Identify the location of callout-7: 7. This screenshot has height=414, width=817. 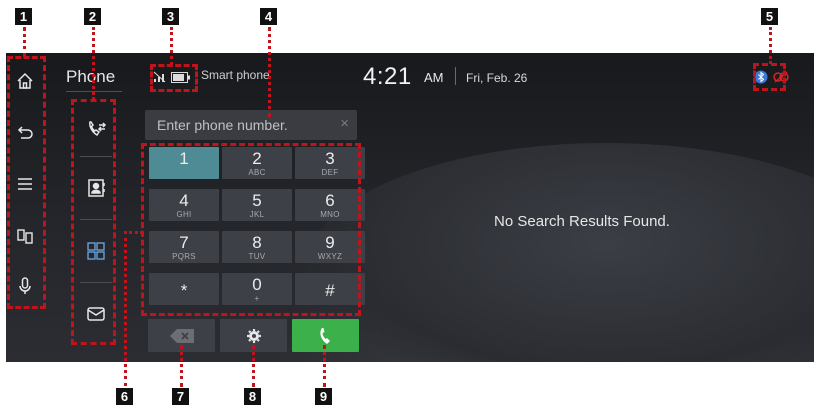
(180, 396).